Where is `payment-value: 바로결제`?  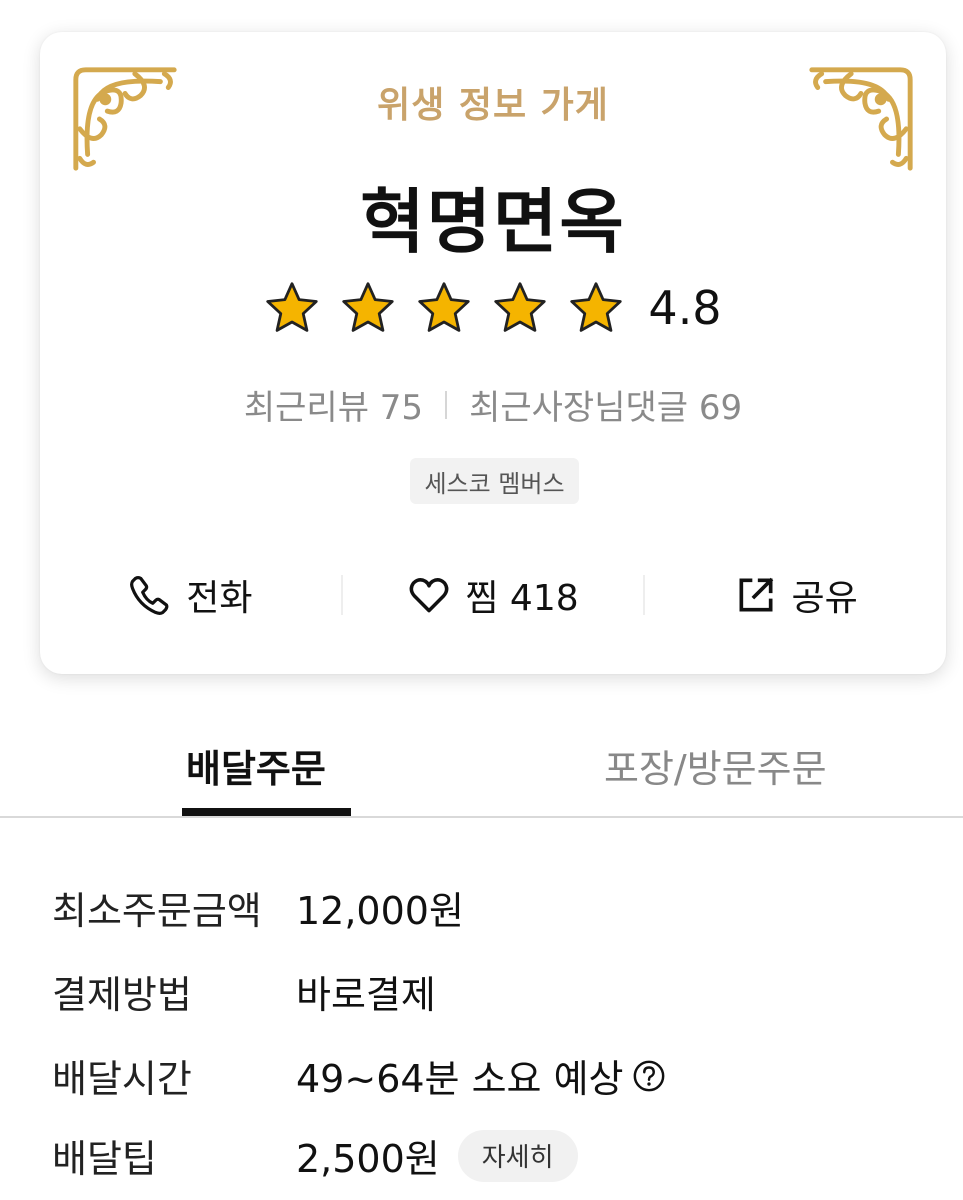
payment-value: 바로결제 is located at coordinates (366, 995).